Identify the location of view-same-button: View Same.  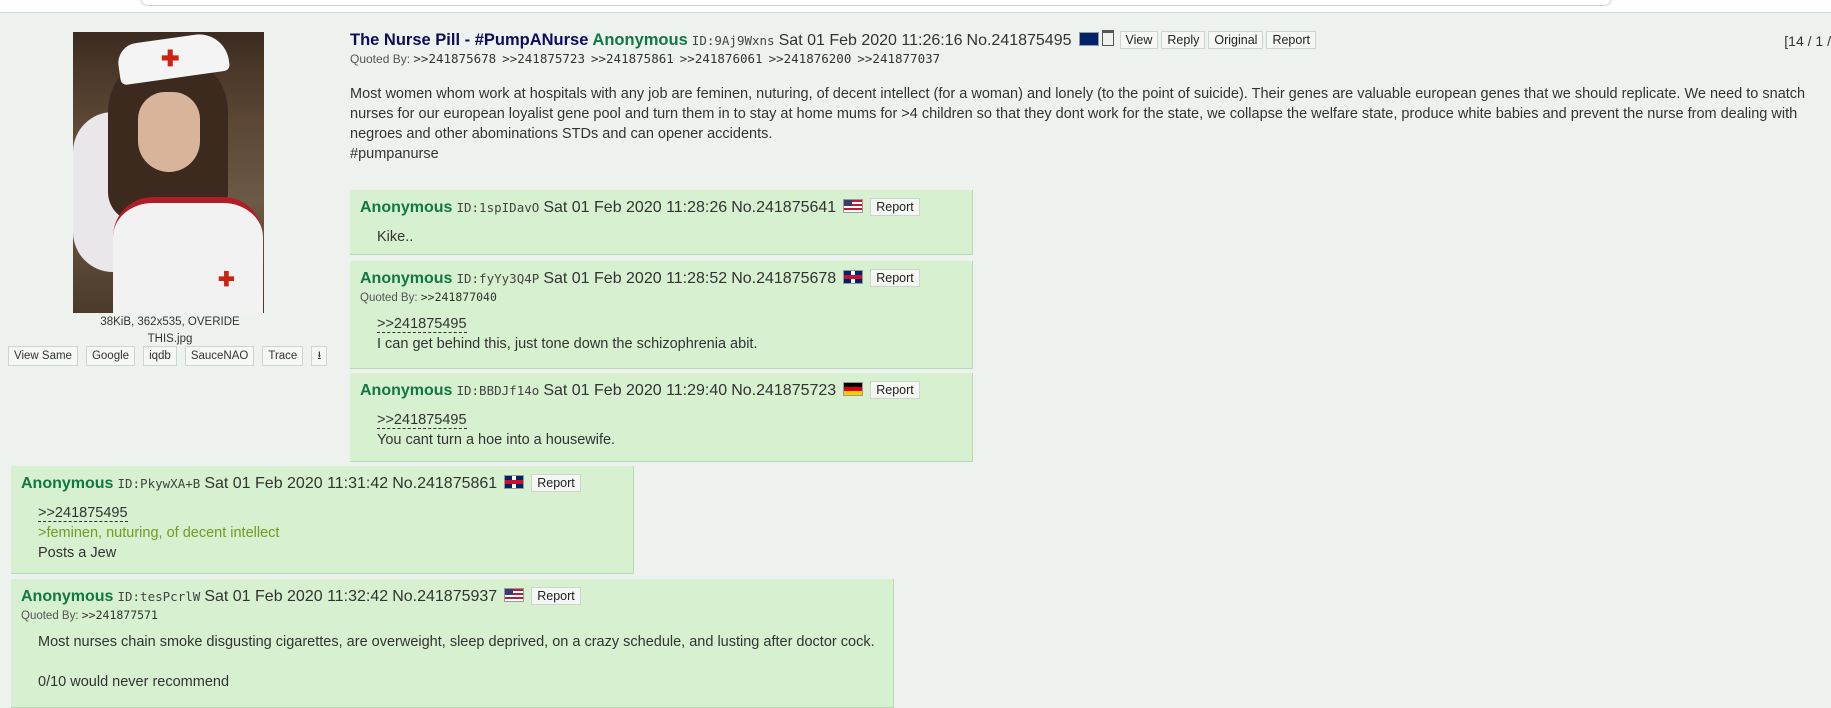
(43, 356).